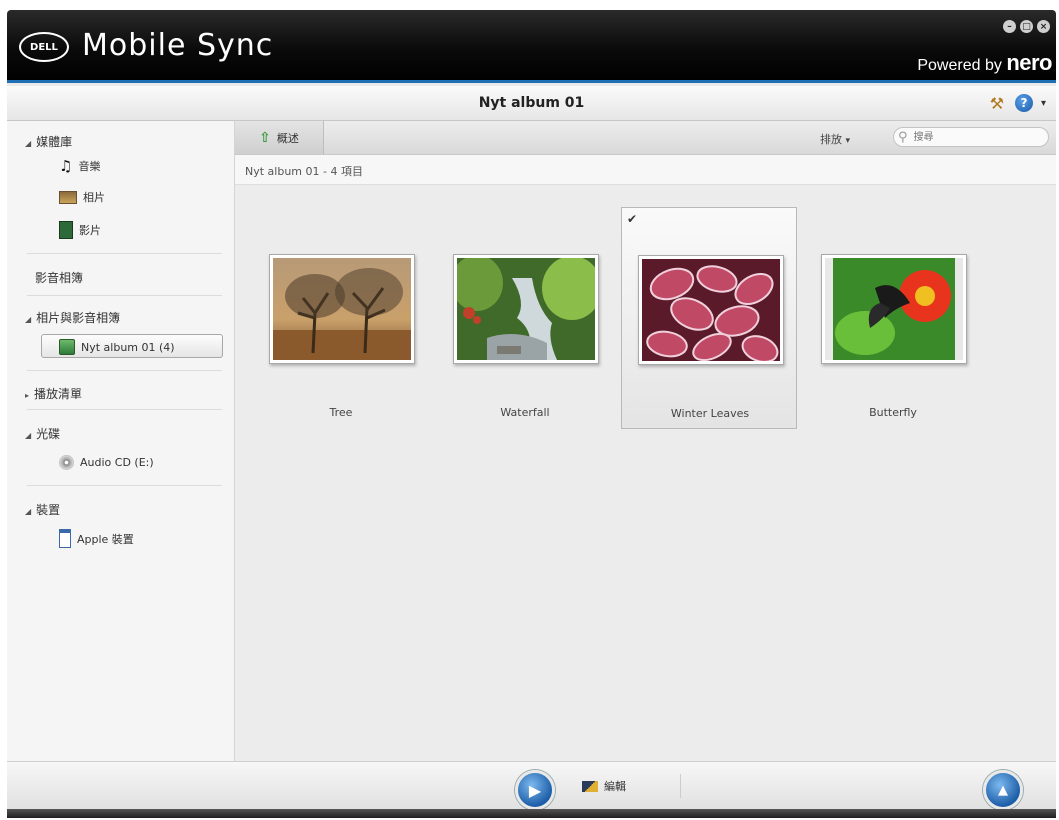  I want to click on media-tile-tree: Tree, so click(341, 318).